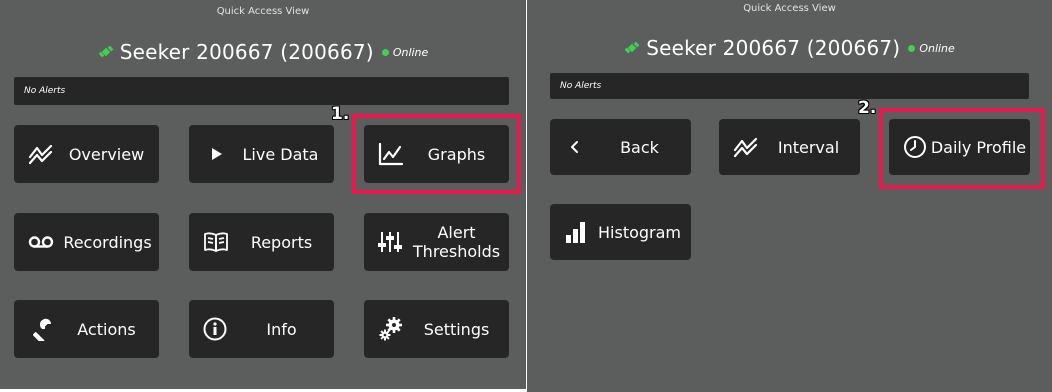 This screenshot has height=392, width=1052. What do you see at coordinates (620, 232) in the screenshot?
I see `histogram-button: Histogram` at bounding box center [620, 232].